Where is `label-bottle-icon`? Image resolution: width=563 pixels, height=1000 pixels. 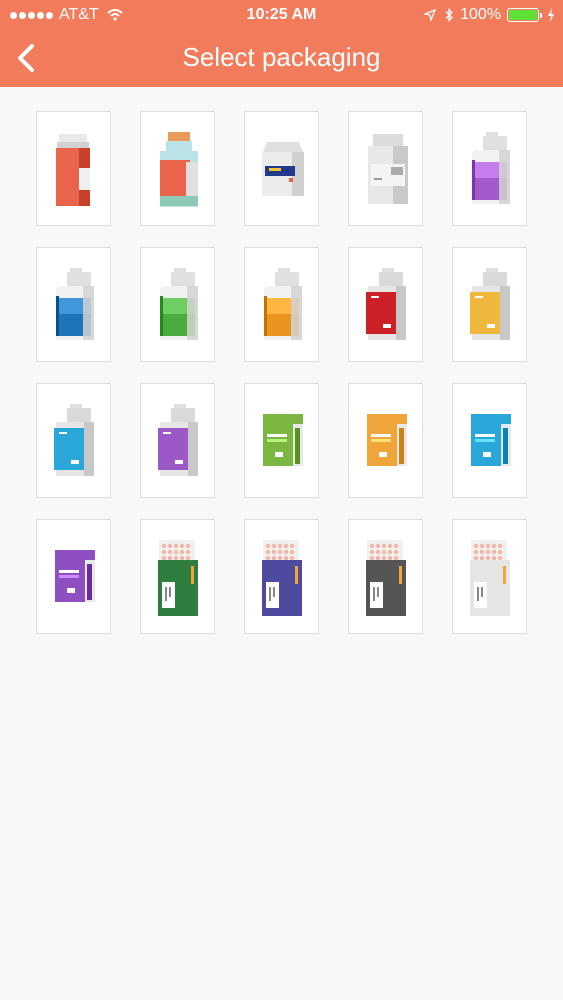
label-bottle-icon is located at coordinates (388, 169).